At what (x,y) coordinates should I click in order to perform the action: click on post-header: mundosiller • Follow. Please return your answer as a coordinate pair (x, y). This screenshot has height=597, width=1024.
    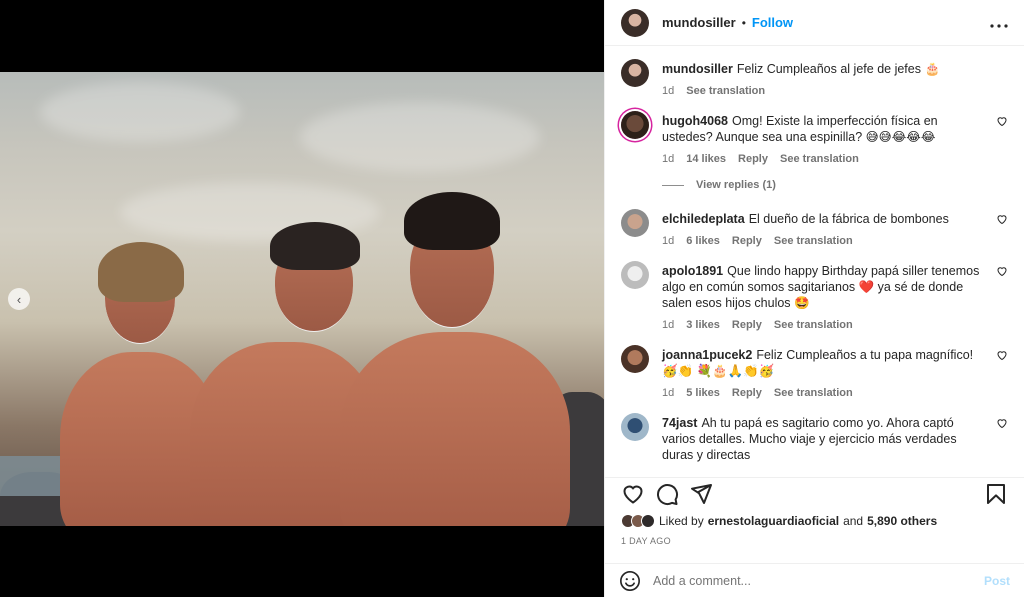
    Looking at the image, I should click on (814, 23).